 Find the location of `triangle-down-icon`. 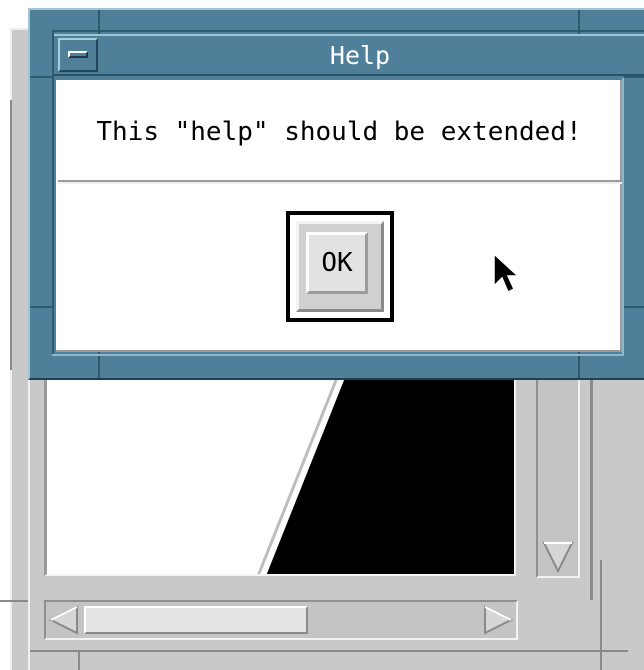

triangle-down-icon is located at coordinates (558, 557).